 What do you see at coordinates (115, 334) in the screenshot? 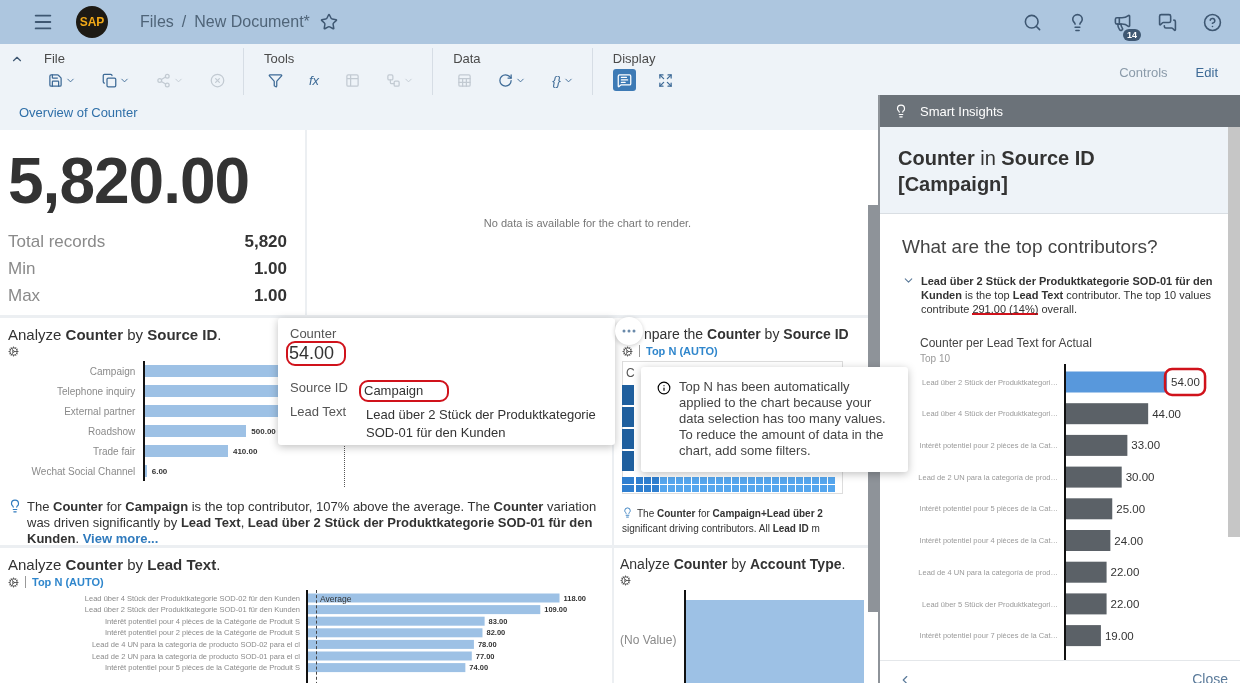
I see `tile-title: Analyze Counter by Source ID.` at bounding box center [115, 334].